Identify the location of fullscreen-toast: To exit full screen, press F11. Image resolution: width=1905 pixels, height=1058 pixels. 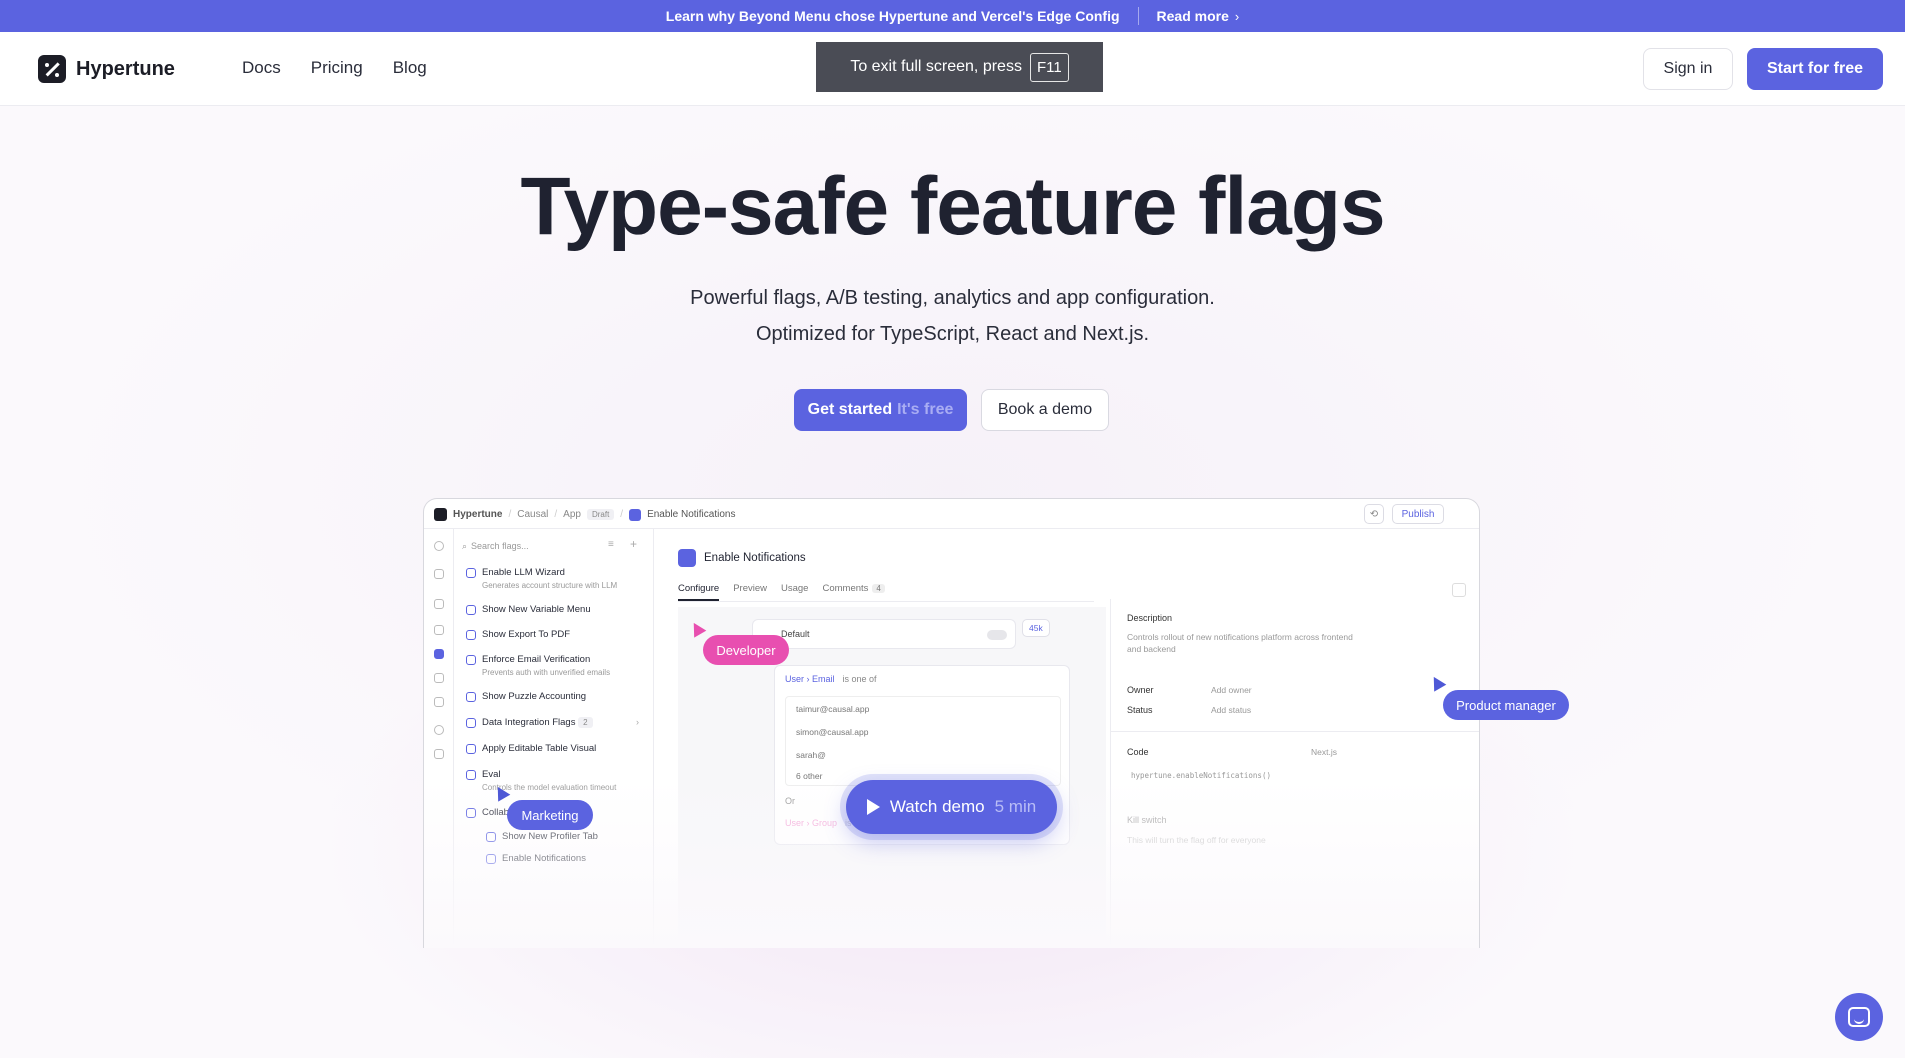
(959, 67).